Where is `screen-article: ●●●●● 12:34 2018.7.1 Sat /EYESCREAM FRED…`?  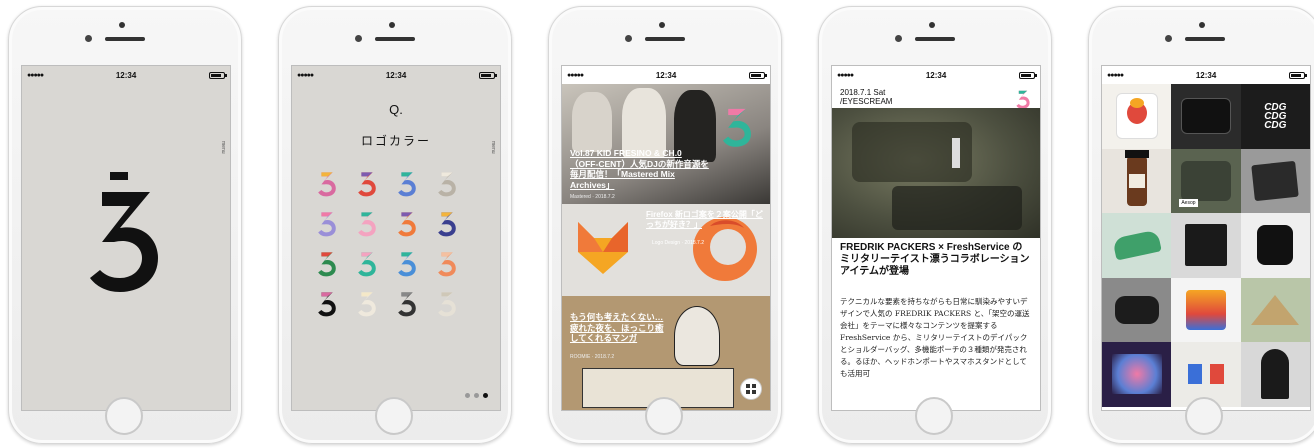 screen-article: ●●●●● 12:34 2018.7.1 Sat /EYESCREAM FRED… is located at coordinates (936, 238).